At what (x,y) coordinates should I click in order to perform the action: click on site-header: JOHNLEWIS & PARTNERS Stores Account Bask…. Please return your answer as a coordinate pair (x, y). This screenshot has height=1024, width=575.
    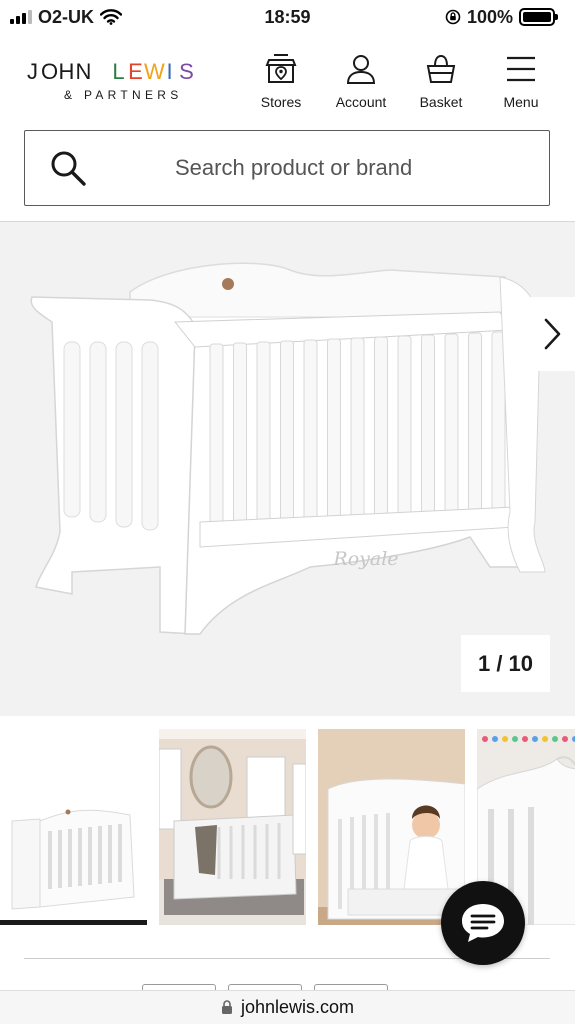
    Looking at the image, I should click on (287, 80).